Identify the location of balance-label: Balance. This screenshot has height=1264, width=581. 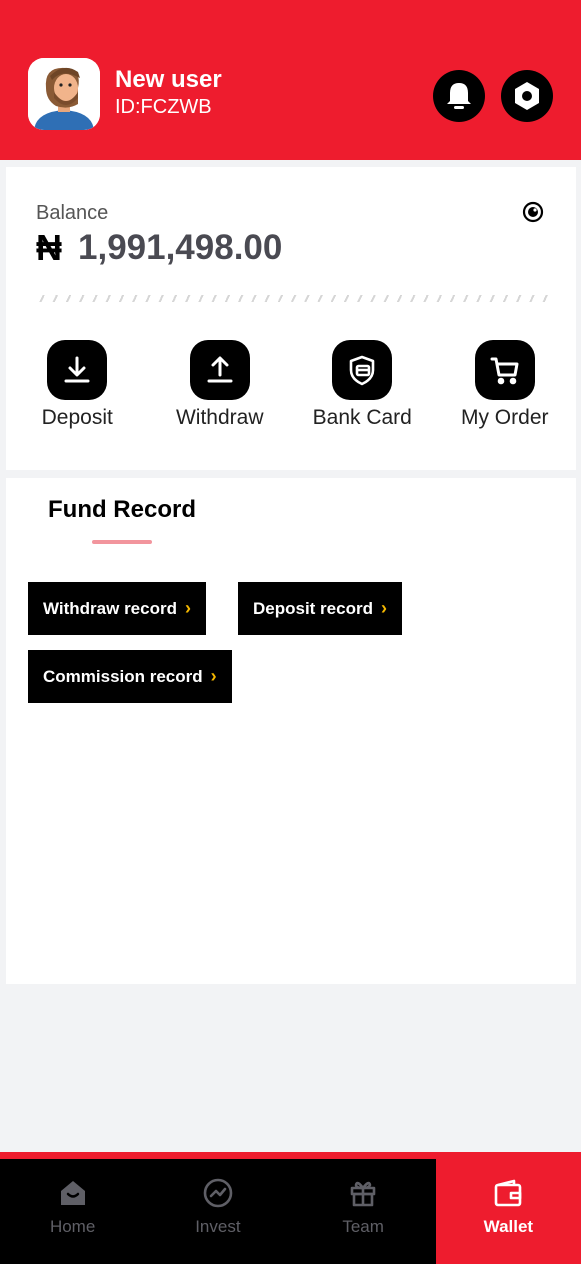
(72, 213).